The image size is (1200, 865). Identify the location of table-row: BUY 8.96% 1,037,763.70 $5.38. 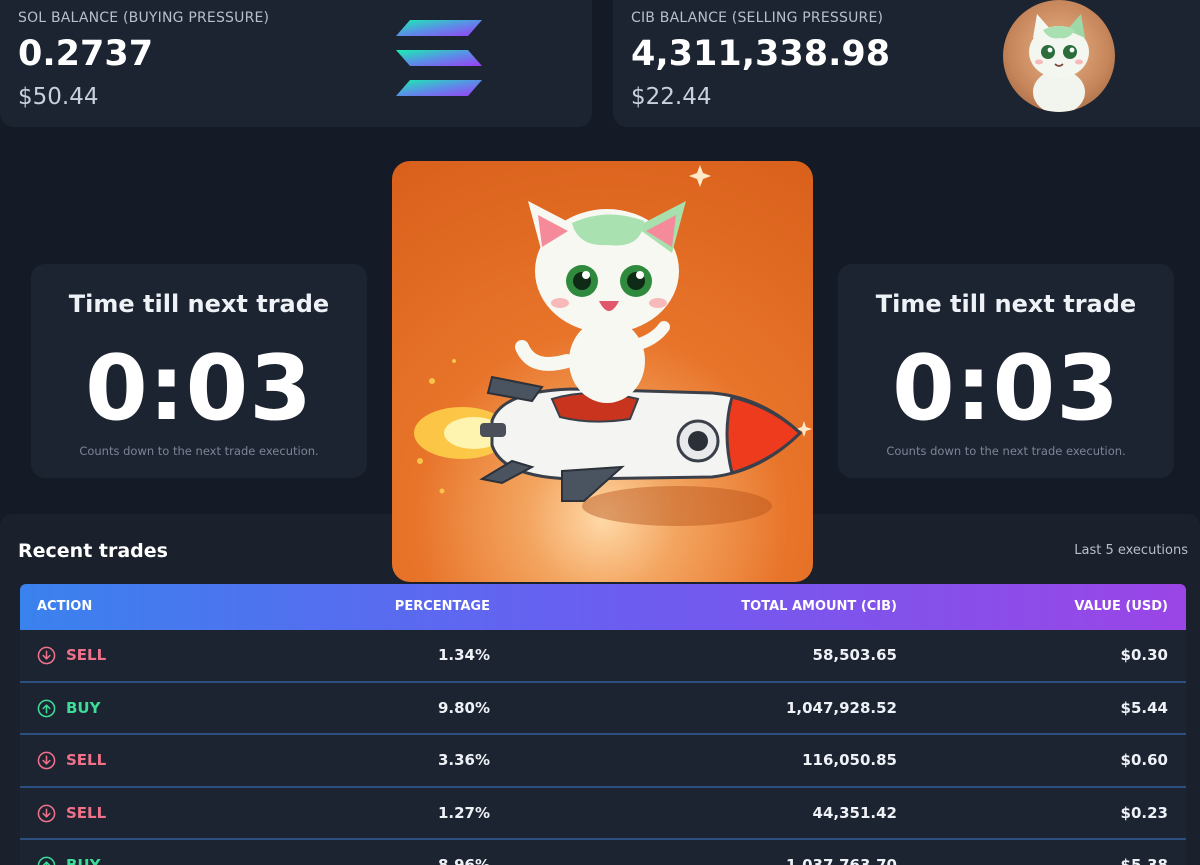
(603, 852).